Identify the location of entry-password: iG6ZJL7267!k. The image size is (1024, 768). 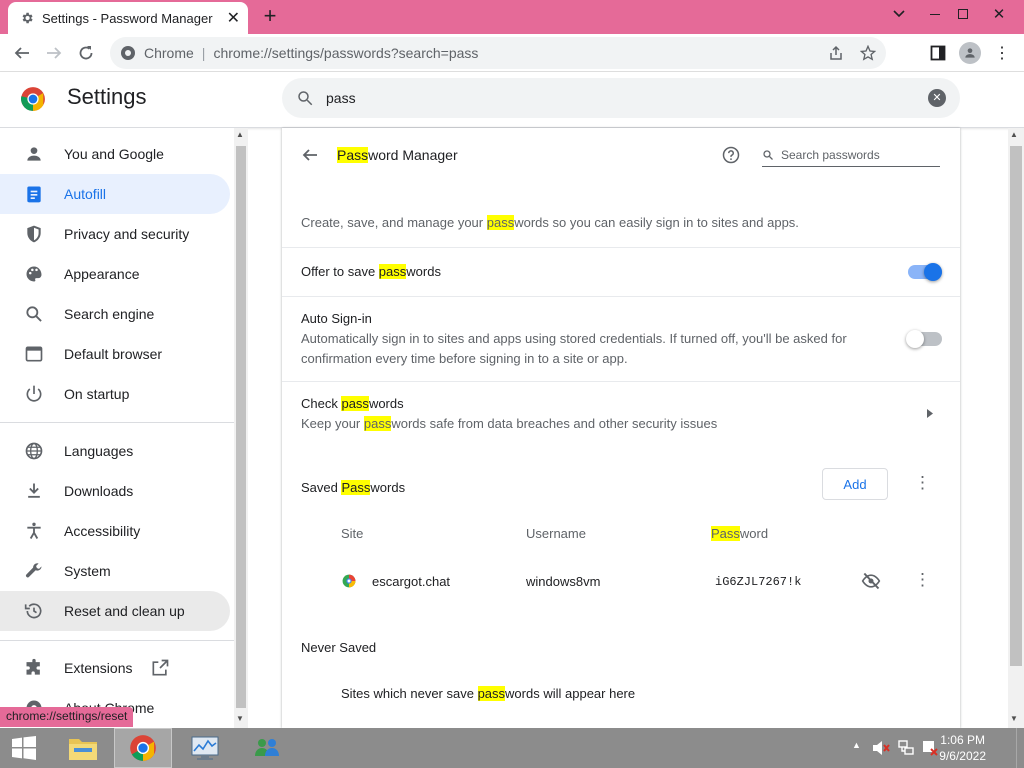
(758, 582).